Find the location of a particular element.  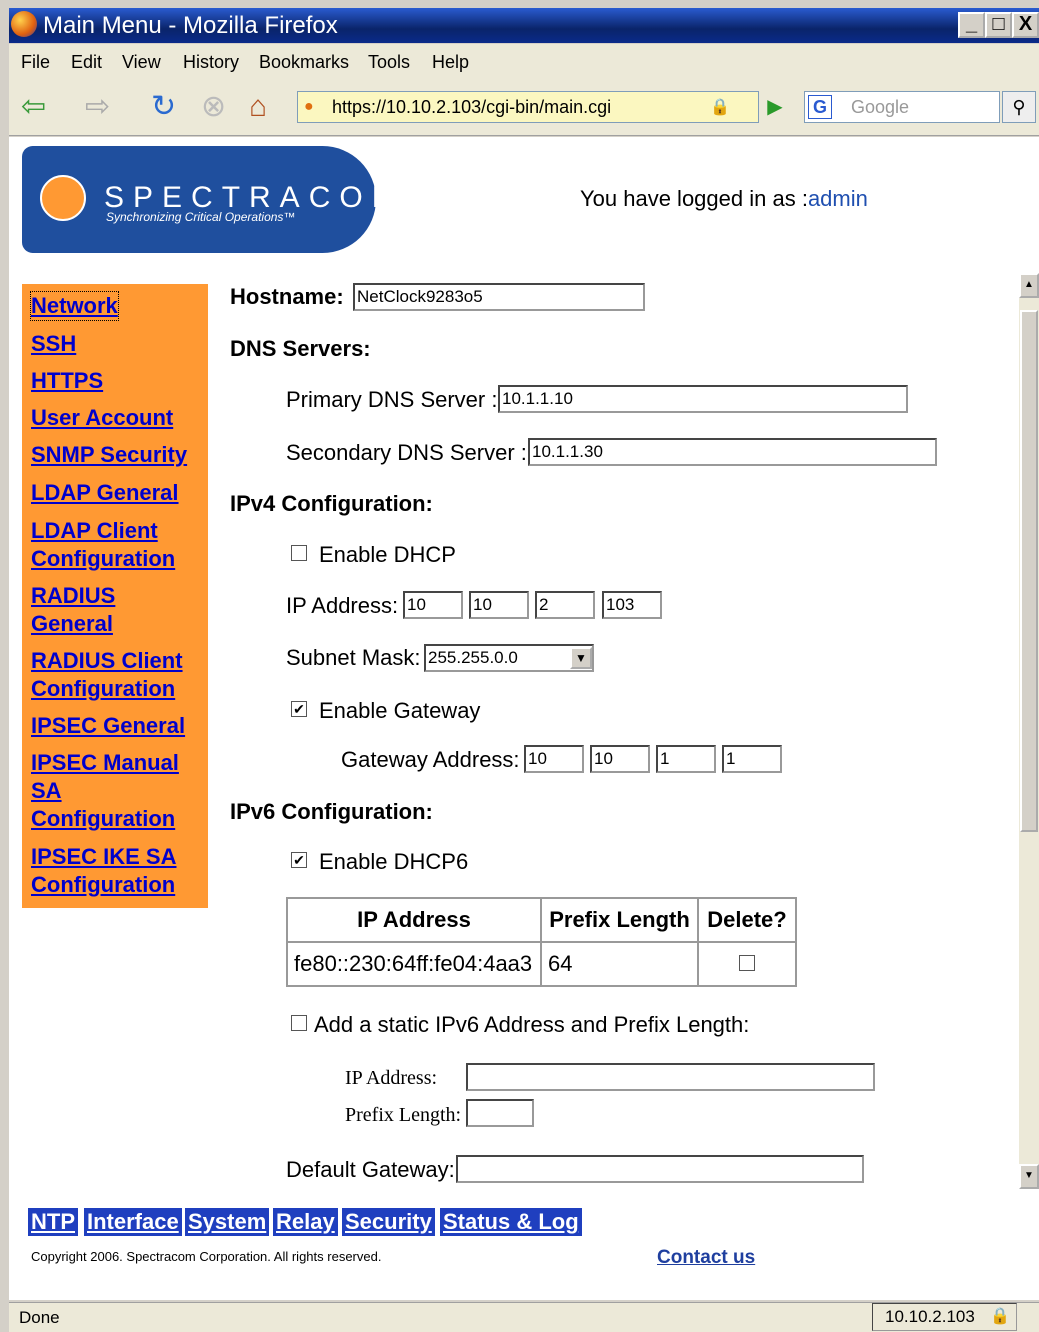

enable-dhcp6-label: Enable DHCP6 is located at coordinates (394, 861).